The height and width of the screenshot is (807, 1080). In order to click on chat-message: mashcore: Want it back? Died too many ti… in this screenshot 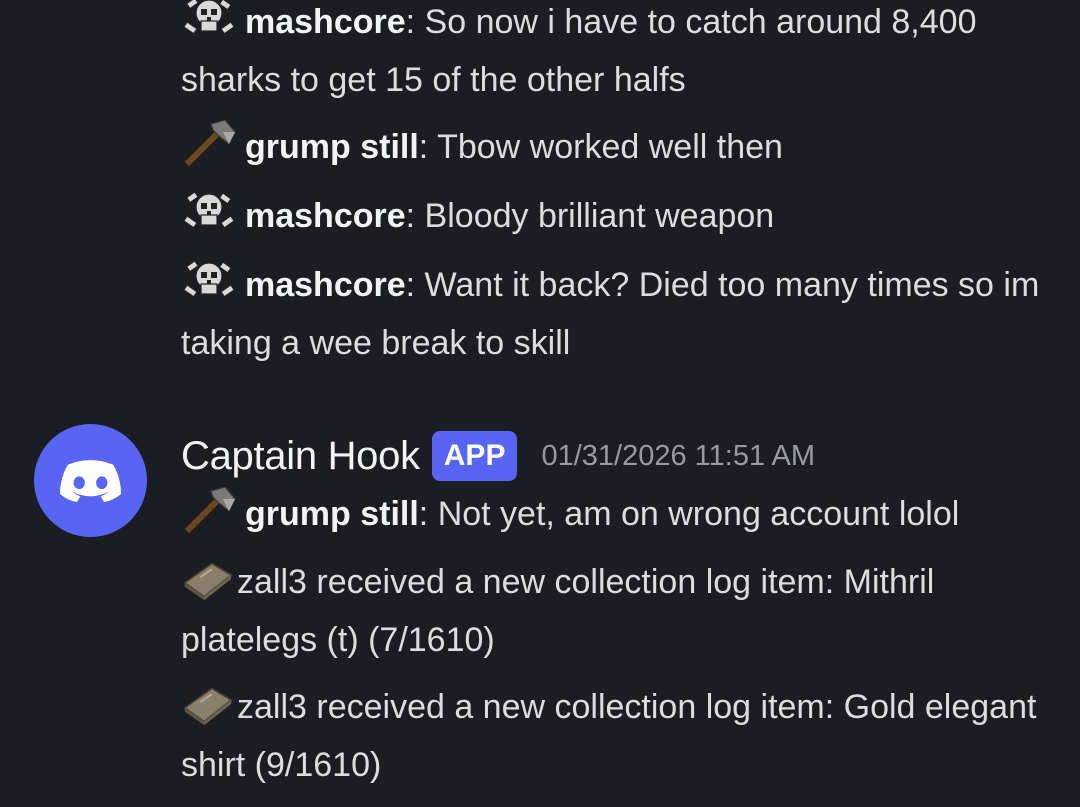, I will do `click(621, 314)`.